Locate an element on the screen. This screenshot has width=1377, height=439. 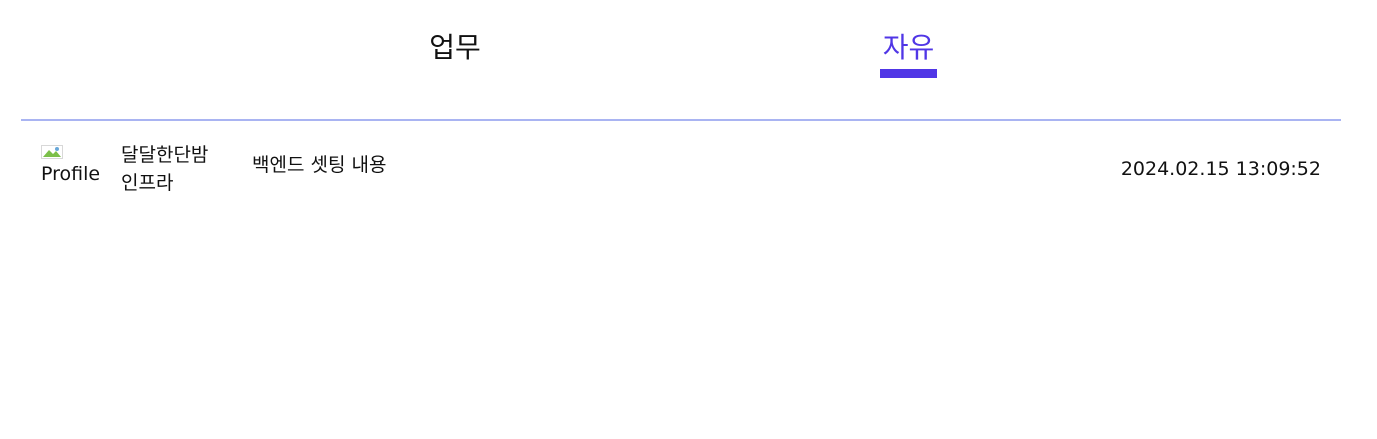
tab-free-label: 자유 is located at coordinates (908, 47).